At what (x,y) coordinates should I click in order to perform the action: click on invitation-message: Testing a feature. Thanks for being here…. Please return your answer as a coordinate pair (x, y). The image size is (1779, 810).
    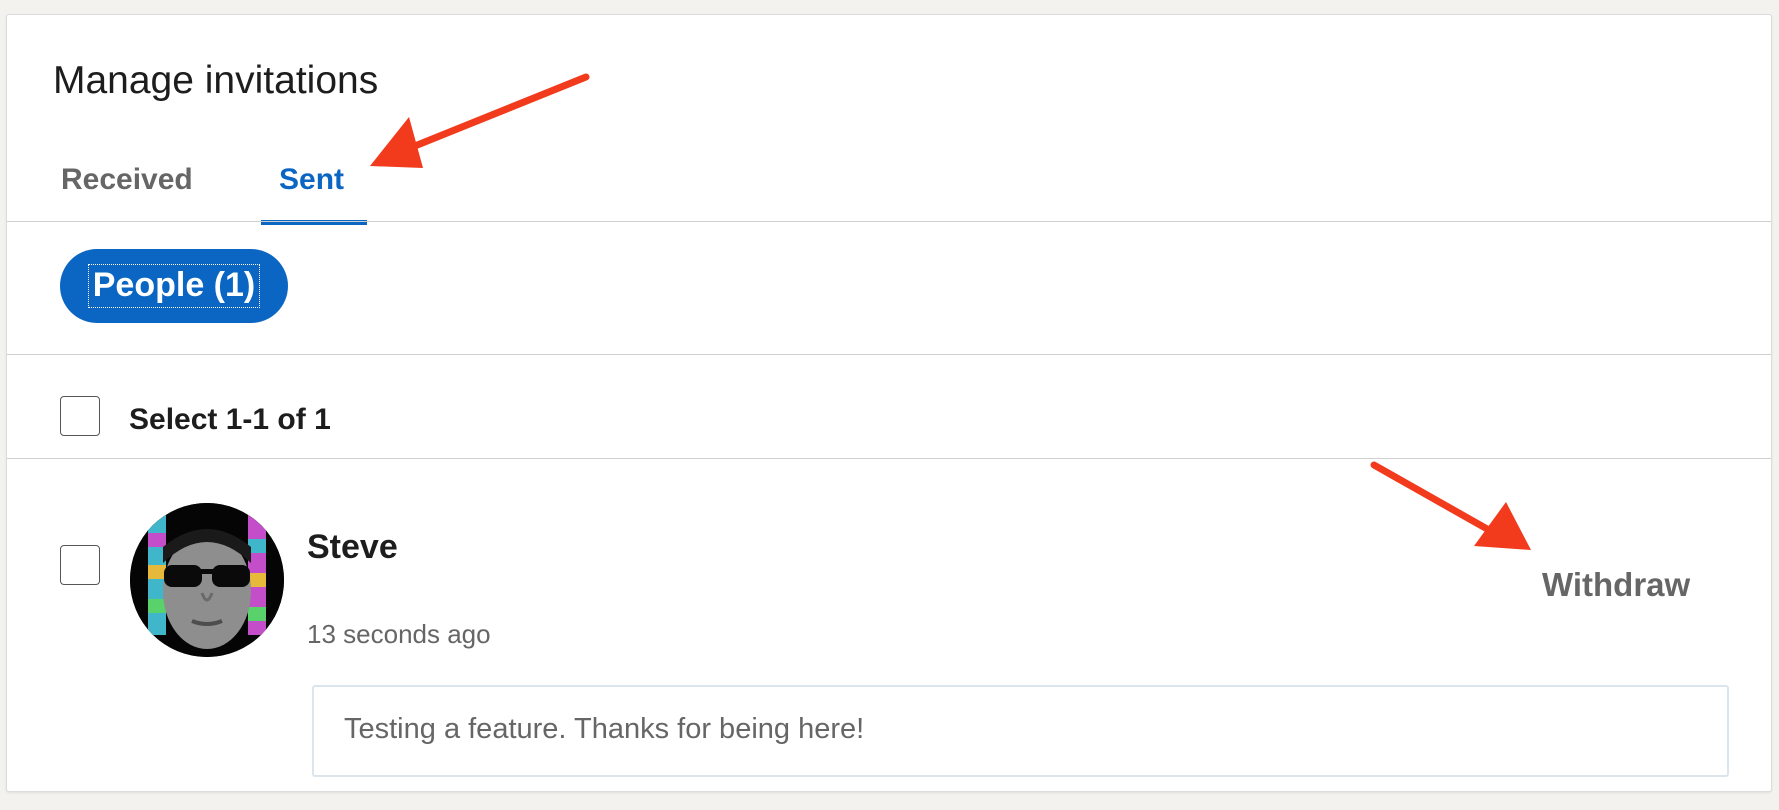
    Looking at the image, I should click on (1020, 731).